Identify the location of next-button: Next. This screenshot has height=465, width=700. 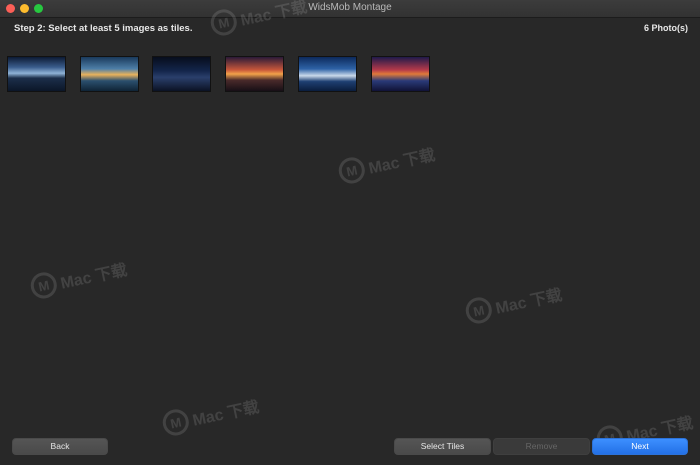
(640, 446).